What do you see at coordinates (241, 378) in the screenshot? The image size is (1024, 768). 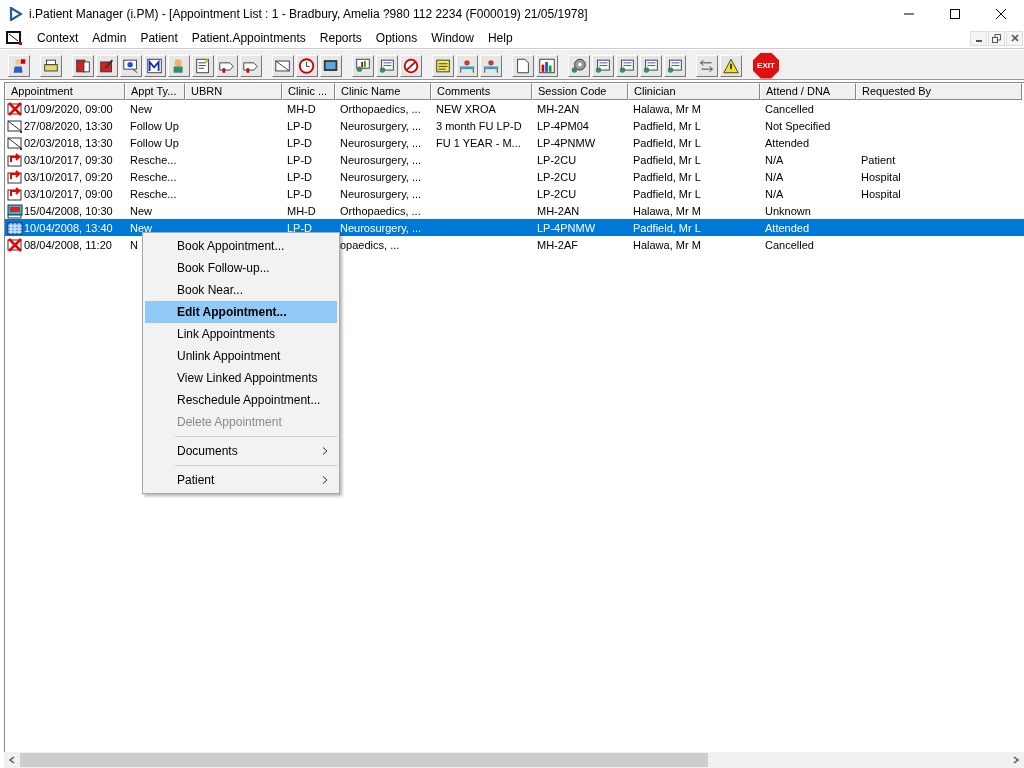 I see `menu-item: View Linked Appointments` at bounding box center [241, 378].